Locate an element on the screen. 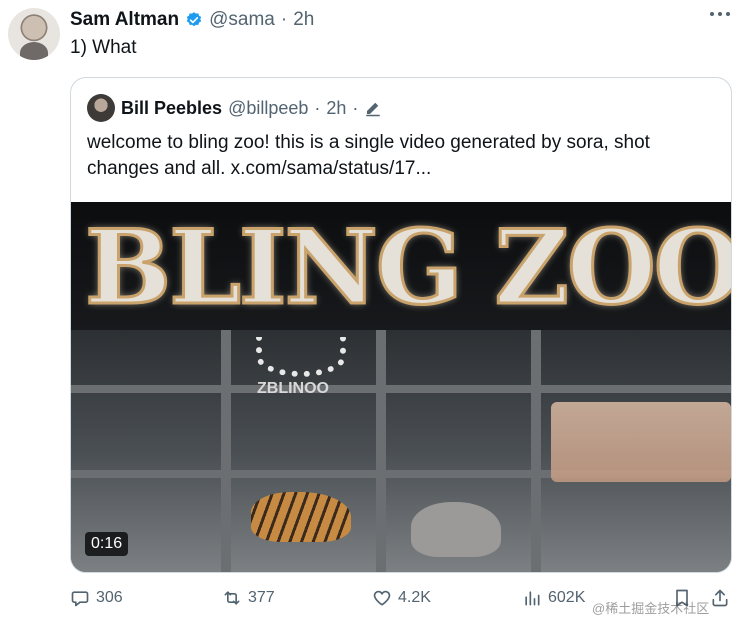 Image resolution: width=750 pixels, height=621 pixels. video-duration-badge: 0:16 is located at coordinates (107, 544).